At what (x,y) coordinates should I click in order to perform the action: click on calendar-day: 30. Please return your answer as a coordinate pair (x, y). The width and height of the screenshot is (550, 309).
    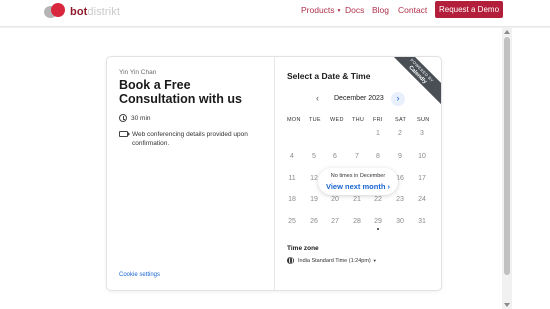
    Looking at the image, I should click on (400, 221).